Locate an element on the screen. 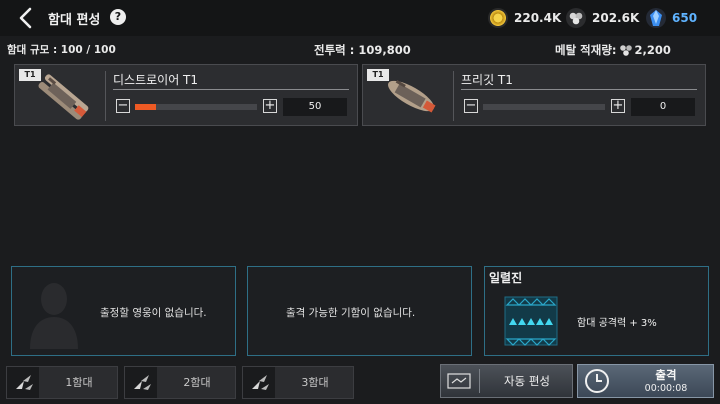 This screenshot has height=404, width=720. formation-title: 일렬진 is located at coordinates (506, 278).